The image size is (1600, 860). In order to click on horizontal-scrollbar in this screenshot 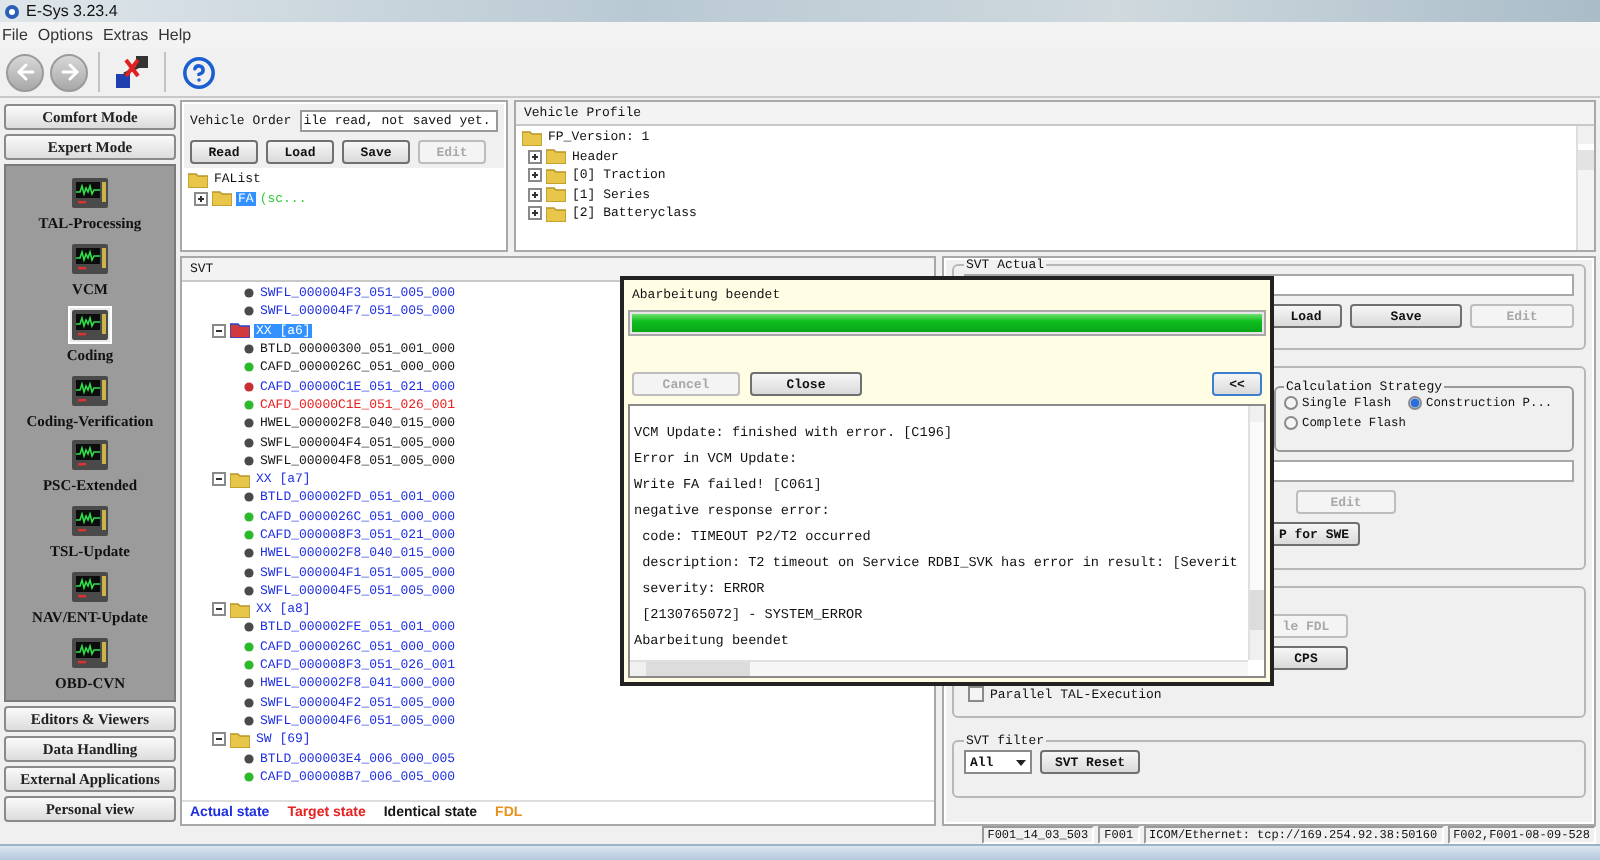, I will do `click(939, 668)`.